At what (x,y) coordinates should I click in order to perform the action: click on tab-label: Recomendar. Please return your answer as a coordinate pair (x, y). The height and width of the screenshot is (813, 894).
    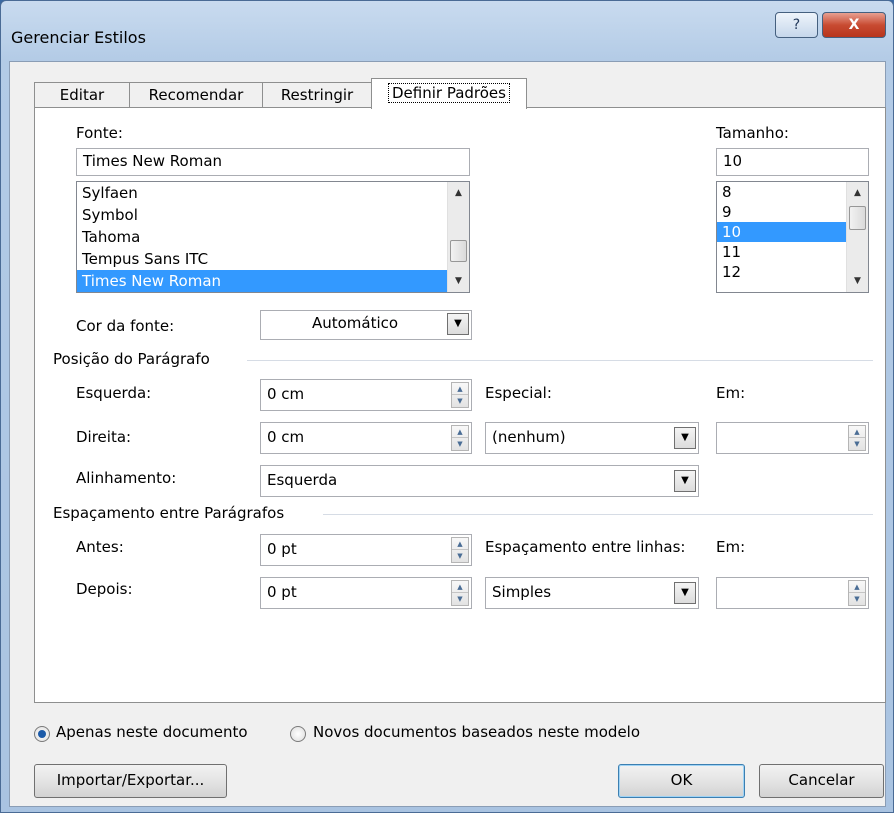
    Looking at the image, I should click on (196, 95).